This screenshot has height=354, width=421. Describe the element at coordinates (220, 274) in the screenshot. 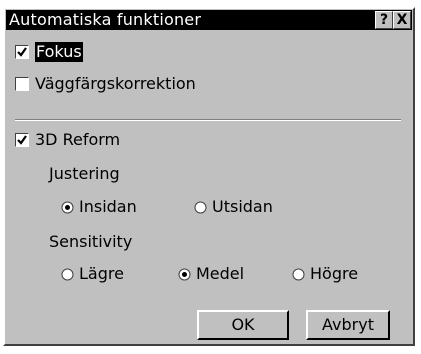

I see `medel-label: Medel` at that location.